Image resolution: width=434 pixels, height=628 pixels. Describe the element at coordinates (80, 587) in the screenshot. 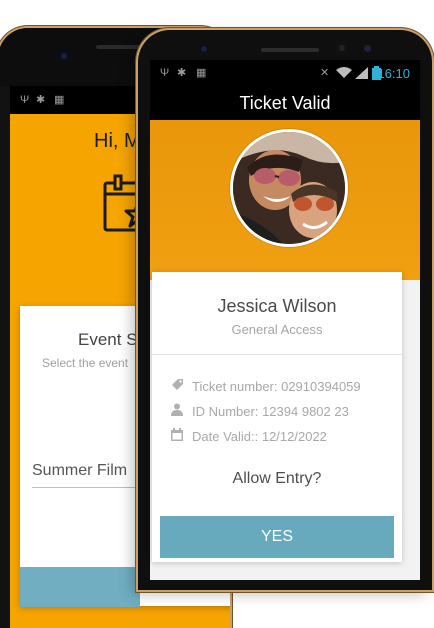

I see `continue-button` at that location.